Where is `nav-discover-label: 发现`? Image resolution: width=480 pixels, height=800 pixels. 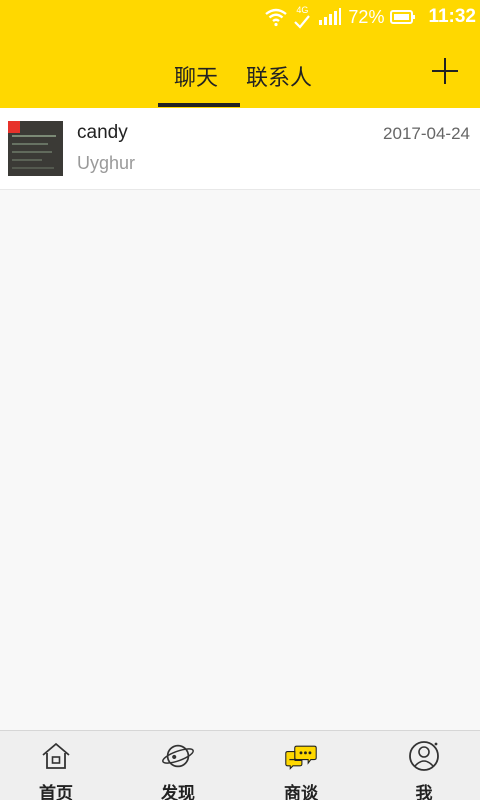 nav-discover-label: 发现 is located at coordinates (178, 792).